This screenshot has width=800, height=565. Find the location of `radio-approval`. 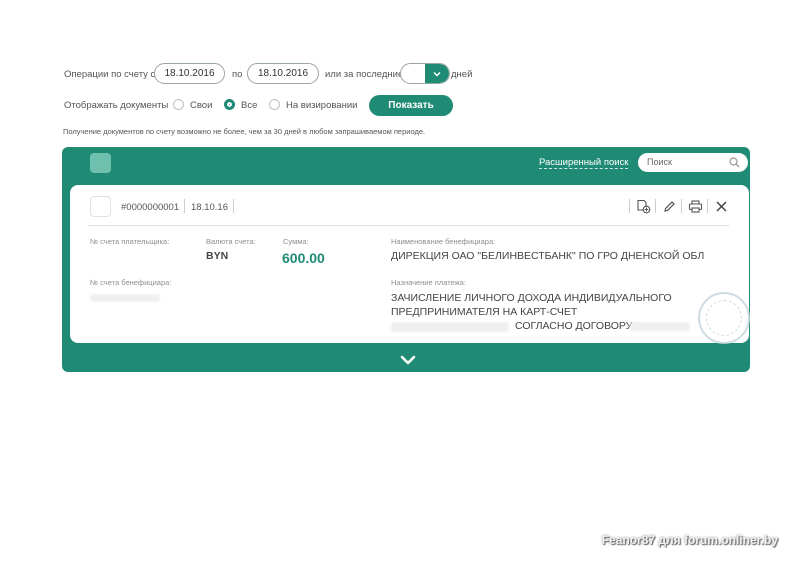

radio-approval is located at coordinates (274, 104).